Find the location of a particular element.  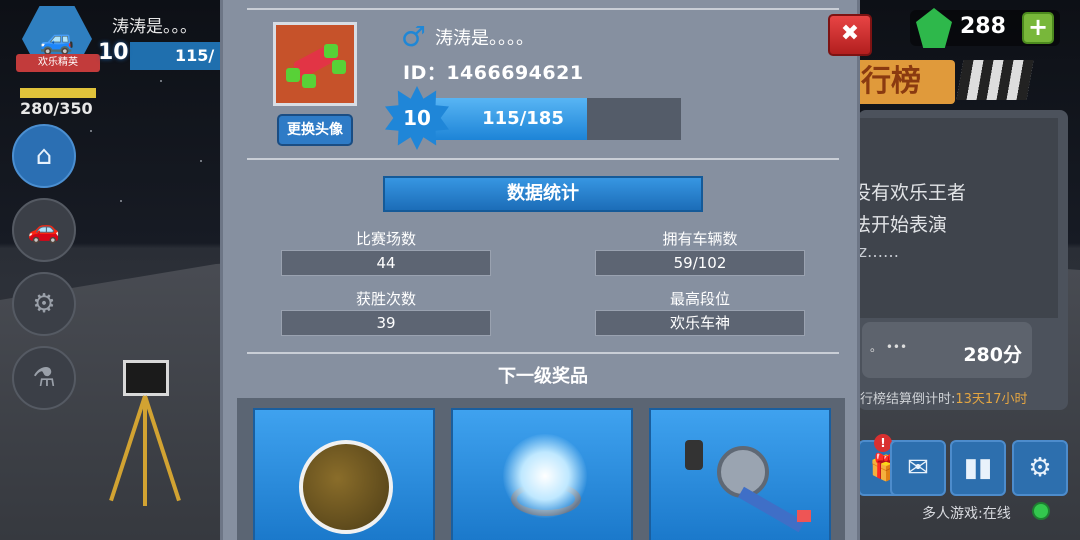

level-badge: 10 is located at coordinates (113, 52).